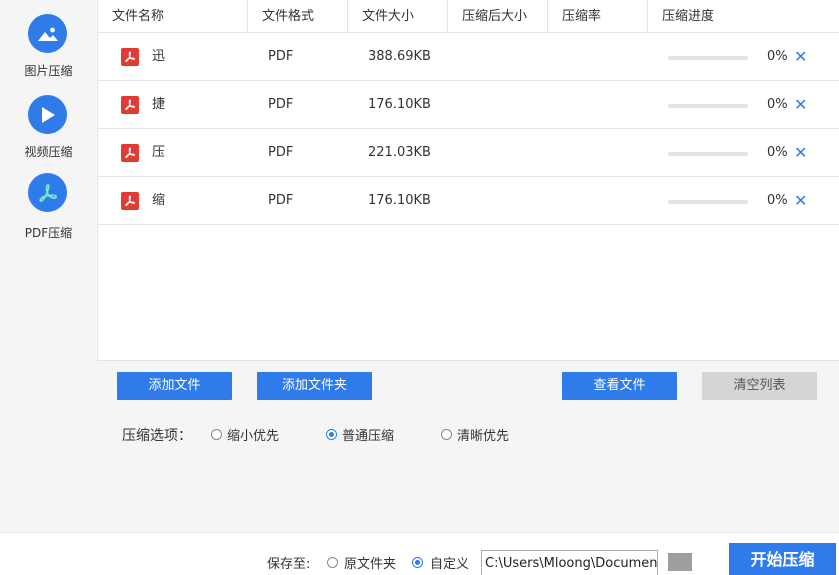  What do you see at coordinates (688, 16) in the screenshot?
I see `header-progress: 压缩进度` at bounding box center [688, 16].